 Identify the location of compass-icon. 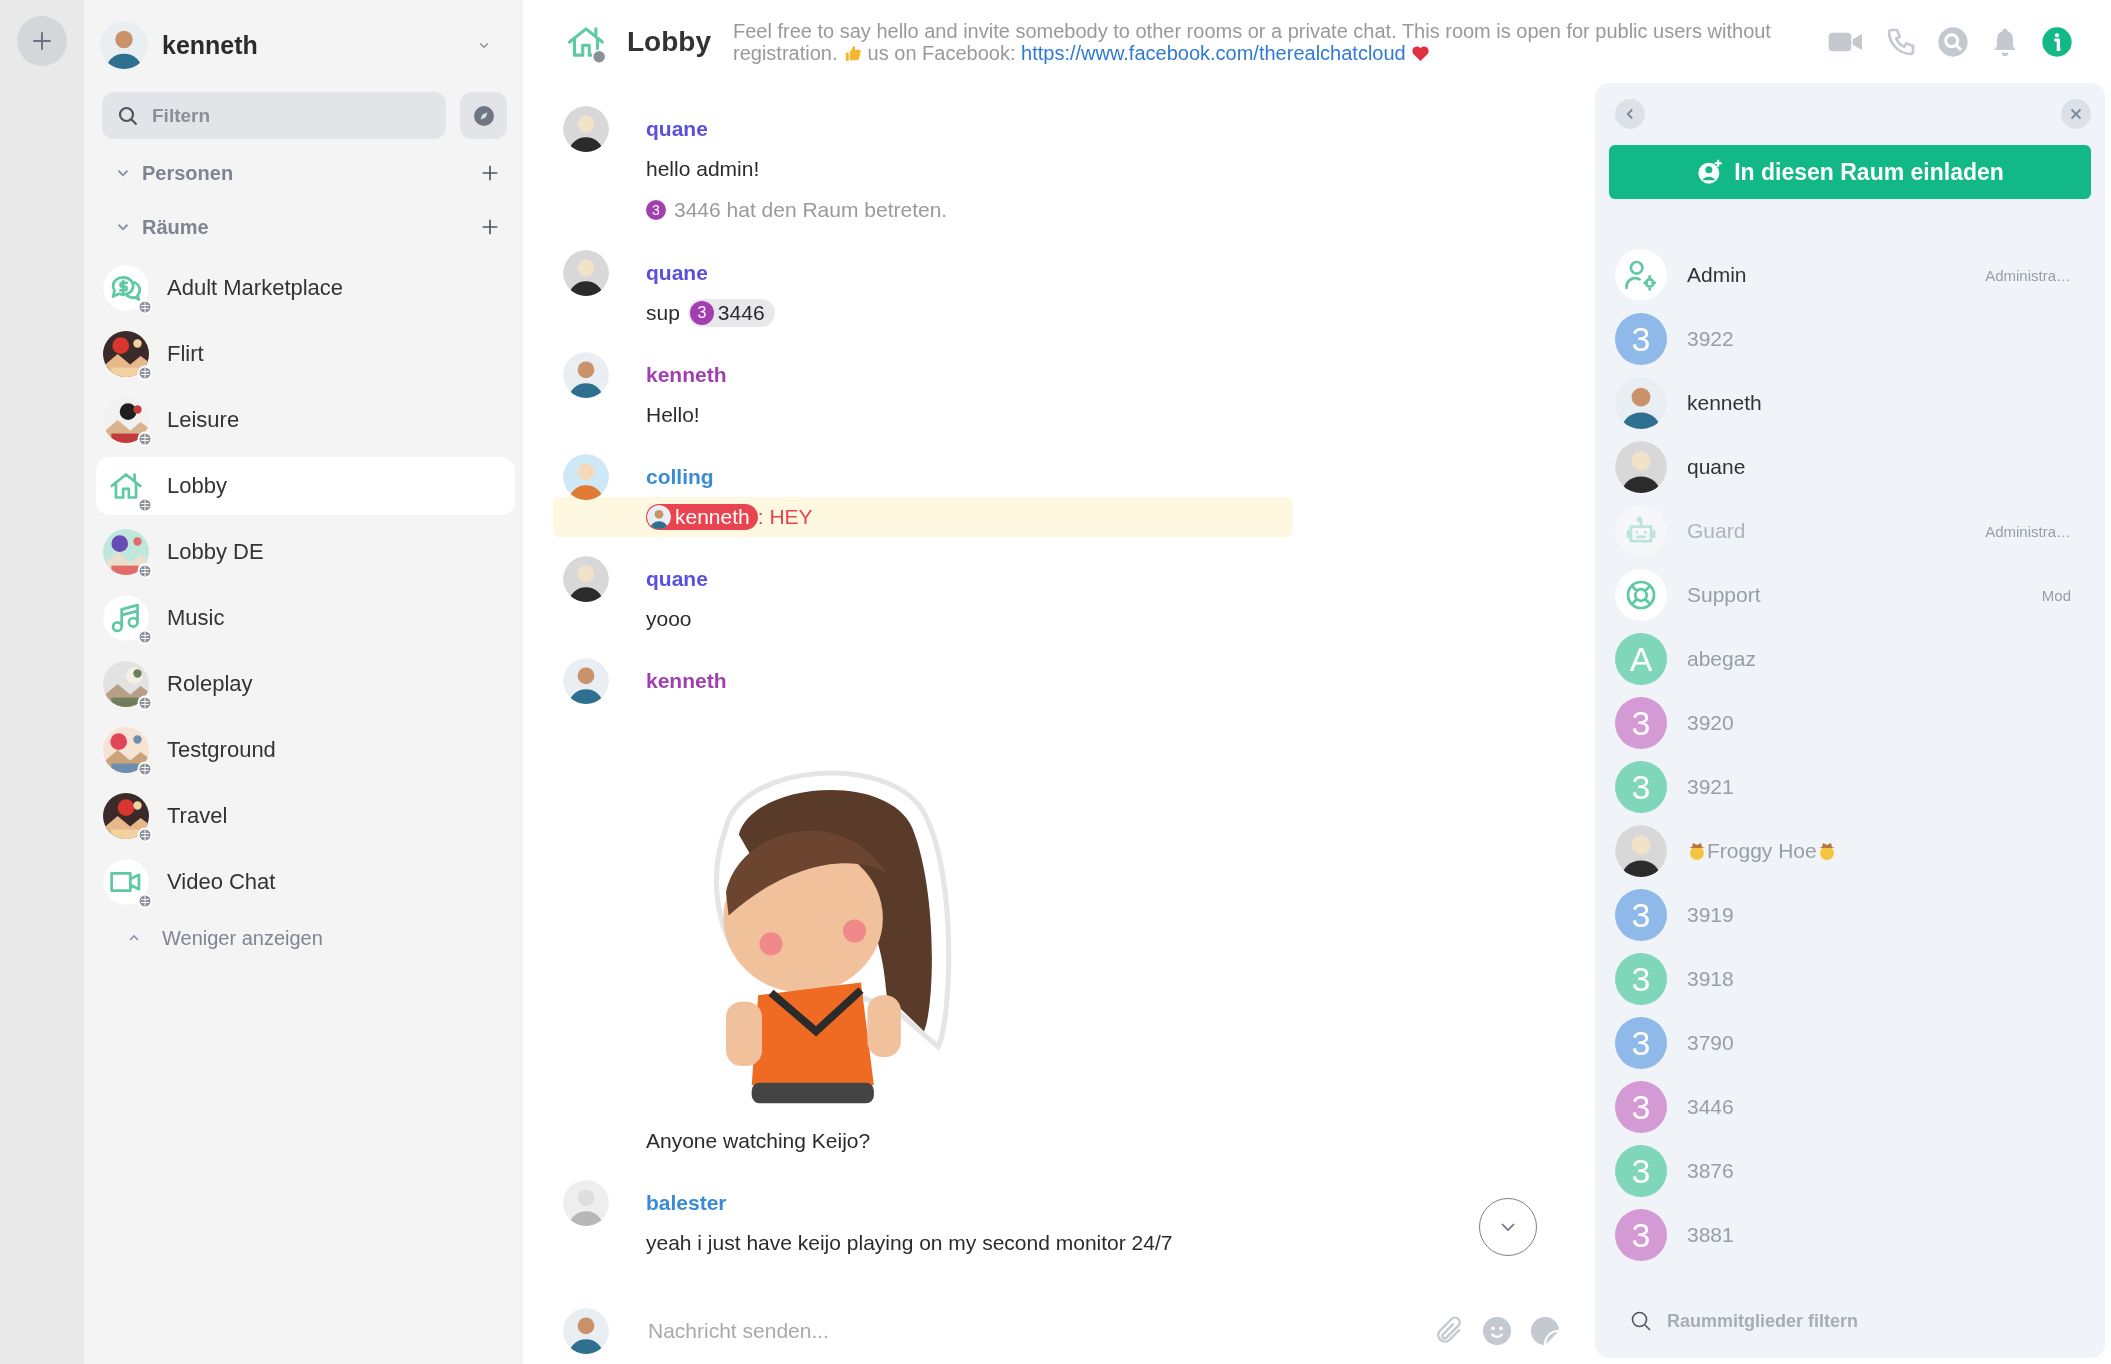
(483, 115).